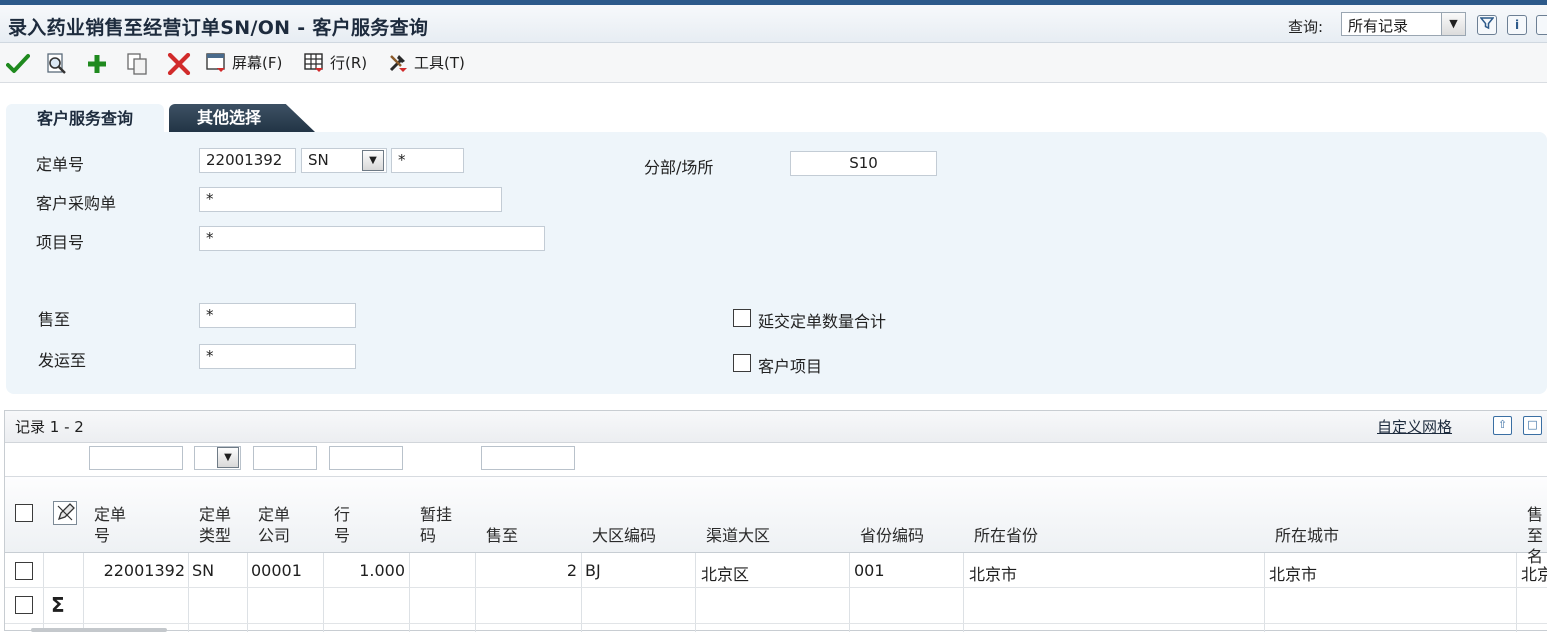  What do you see at coordinates (776, 427) in the screenshot?
I see `grid-header-bar: 记录 1 - 2 自定义网格 ⇧ □` at bounding box center [776, 427].